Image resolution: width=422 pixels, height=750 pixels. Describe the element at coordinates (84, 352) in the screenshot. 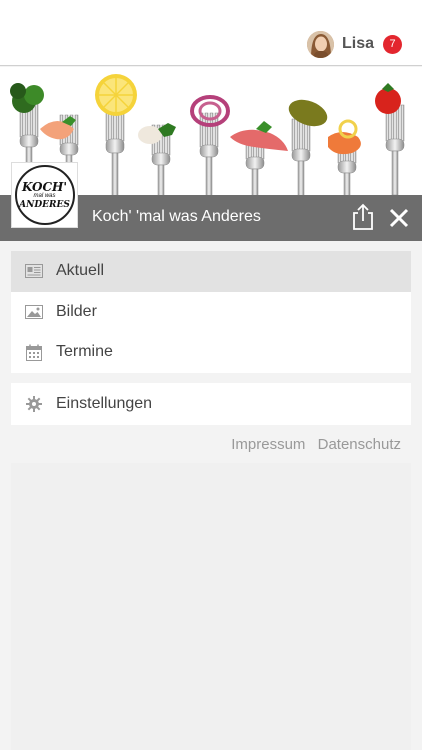

I see `menu-item-label: Termine` at that location.